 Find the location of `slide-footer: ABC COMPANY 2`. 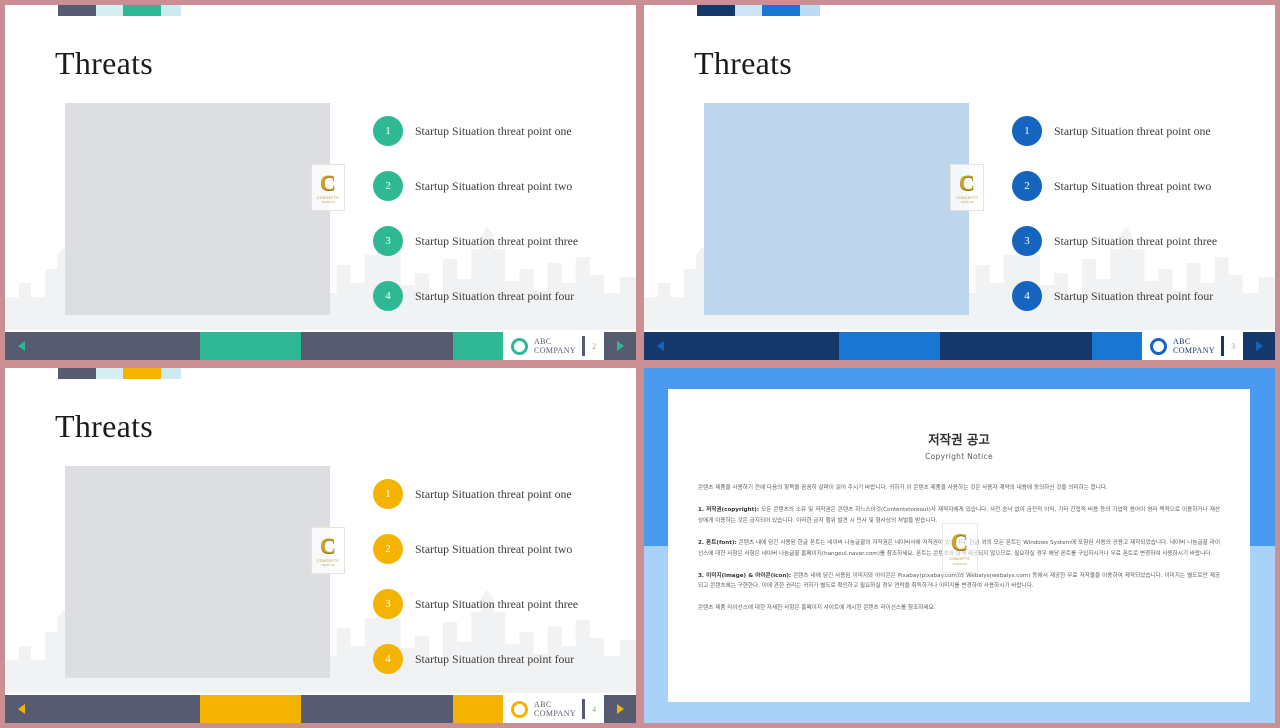

slide-footer: ABC COMPANY 2 is located at coordinates (320, 346).